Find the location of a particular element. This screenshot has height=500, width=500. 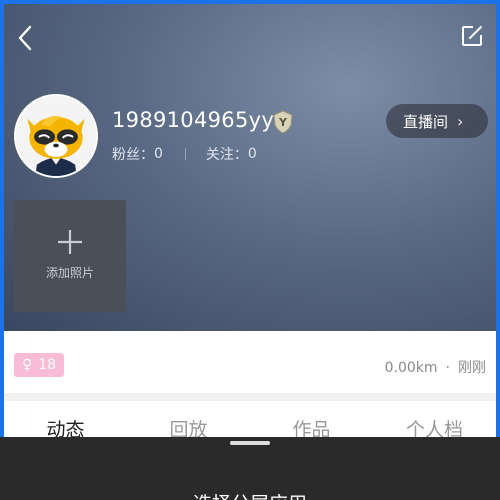

gender-age-badge: ♀ 18 is located at coordinates (39, 365).